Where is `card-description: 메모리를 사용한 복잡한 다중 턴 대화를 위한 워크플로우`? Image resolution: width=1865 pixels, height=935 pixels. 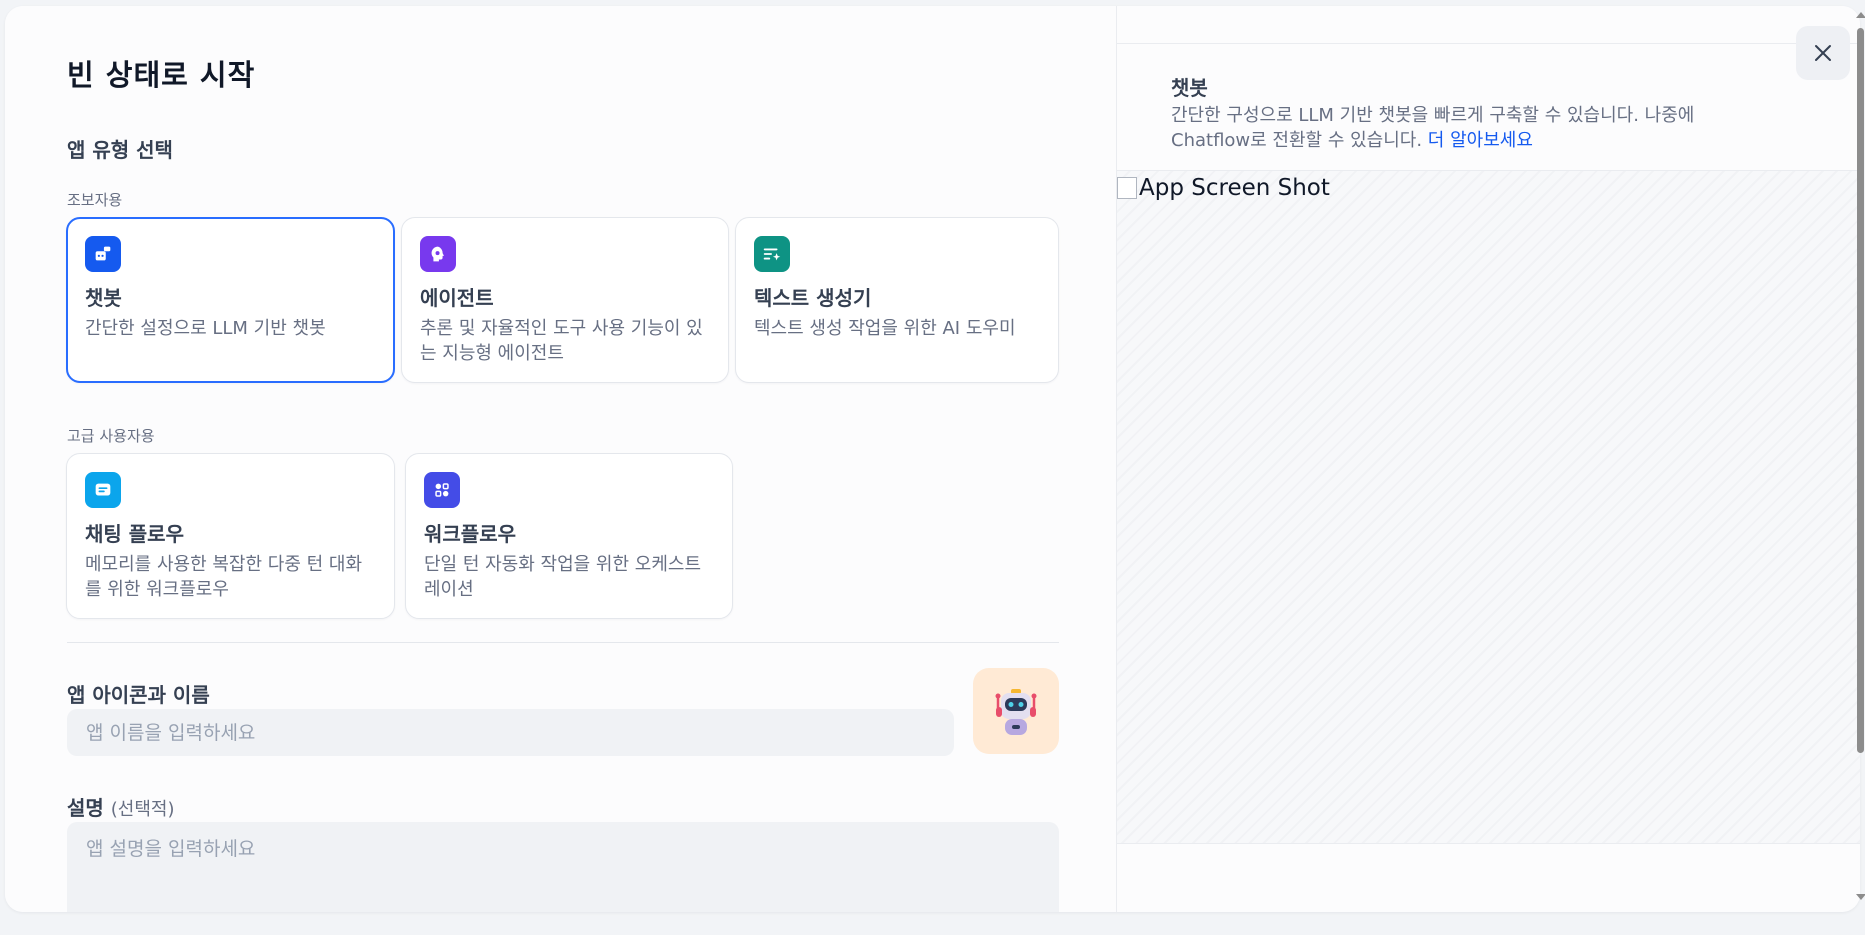
card-description: 메모리를 사용한 복잡한 다중 턴 대화를 위한 워크플로우 is located at coordinates (224, 577).